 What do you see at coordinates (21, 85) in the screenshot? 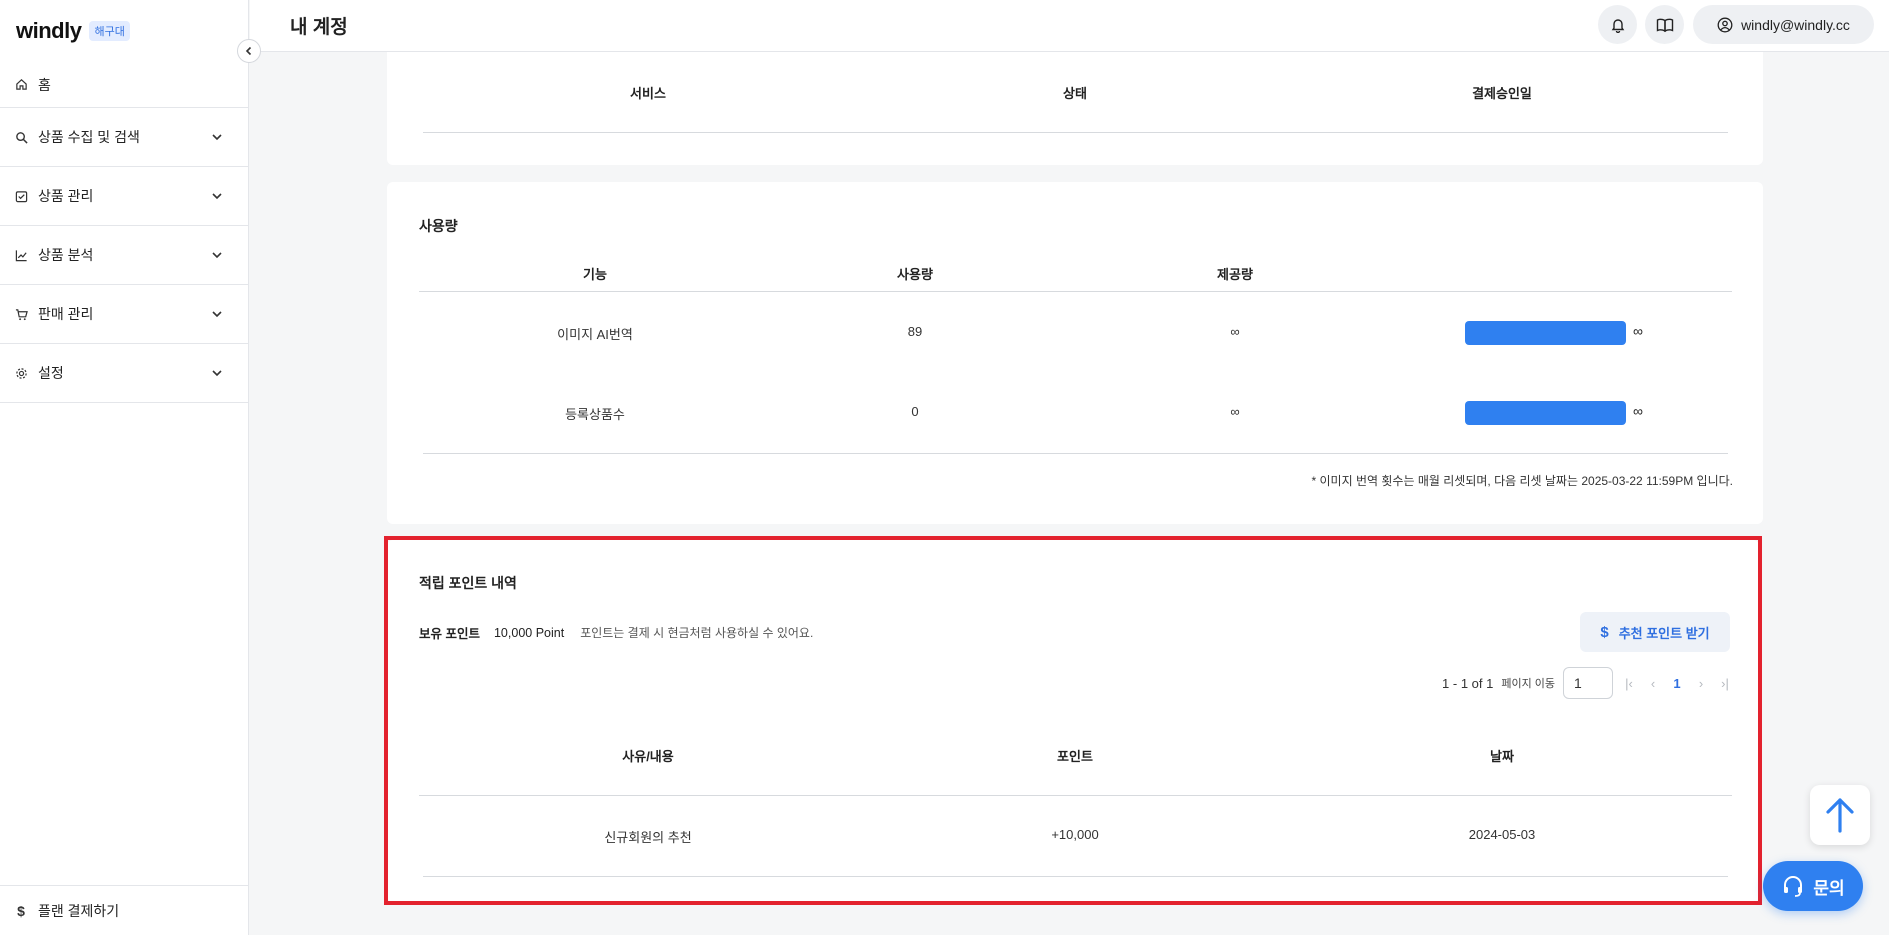
I see `home-icon` at bounding box center [21, 85].